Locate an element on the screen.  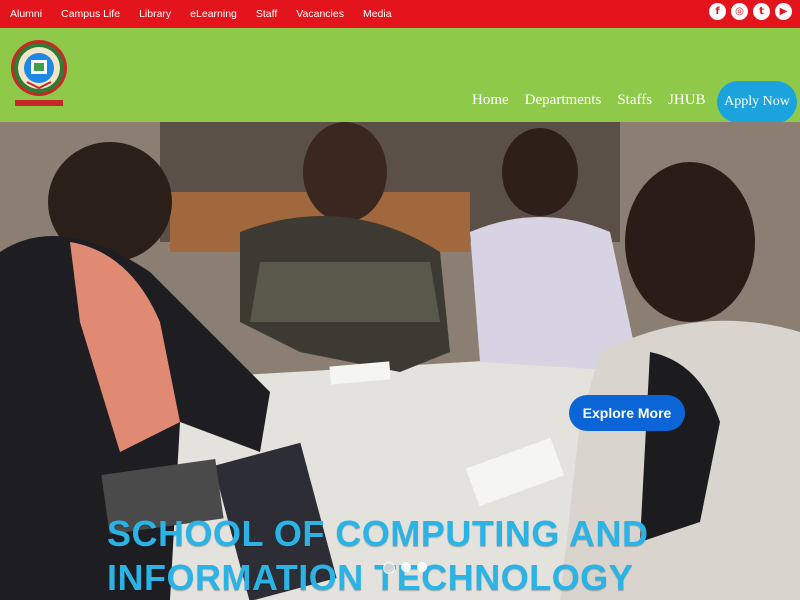
link-alumni: Alumni is located at coordinates (26, 14).